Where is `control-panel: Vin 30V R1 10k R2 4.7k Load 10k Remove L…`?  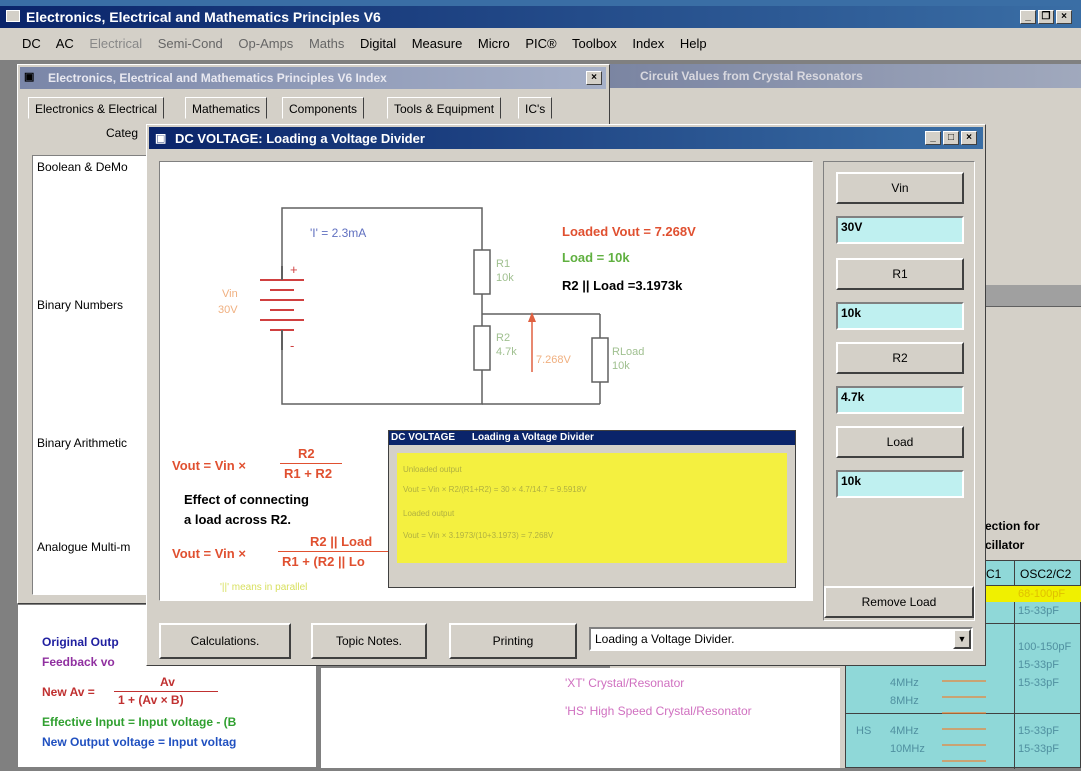 control-panel: Vin 30V R1 10k R2 4.7k Load 10k Remove L… is located at coordinates (899, 391).